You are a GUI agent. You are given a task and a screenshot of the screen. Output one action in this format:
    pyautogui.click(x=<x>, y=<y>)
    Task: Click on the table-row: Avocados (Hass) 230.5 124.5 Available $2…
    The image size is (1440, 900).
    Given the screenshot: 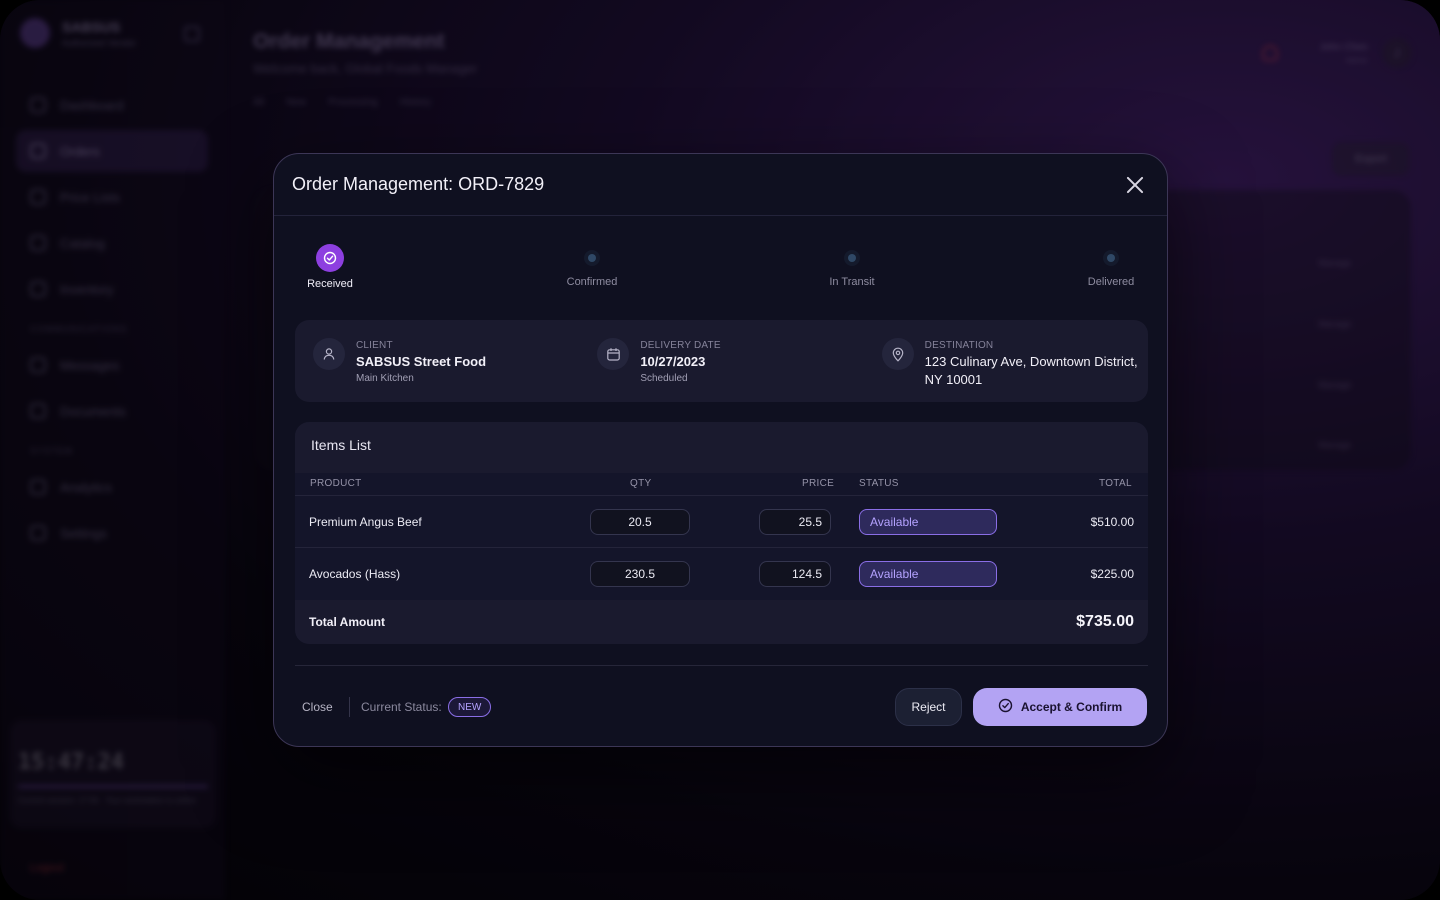 What is the action you would take?
    pyautogui.click(x=721, y=573)
    